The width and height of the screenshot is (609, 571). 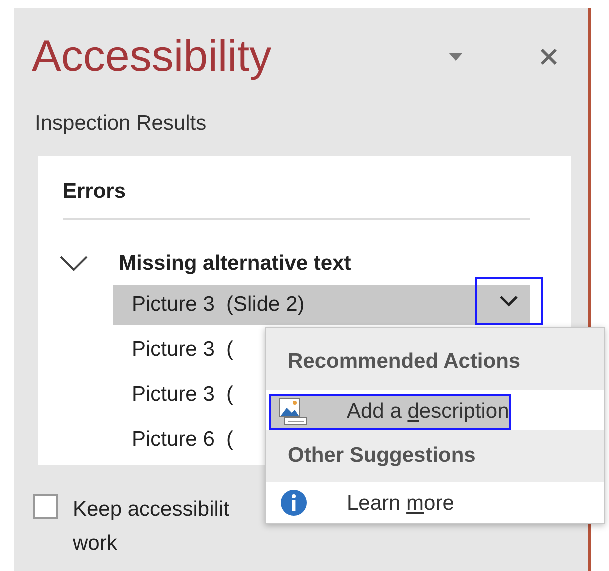 I want to click on expand-chevron-icon, so click(x=74, y=264).